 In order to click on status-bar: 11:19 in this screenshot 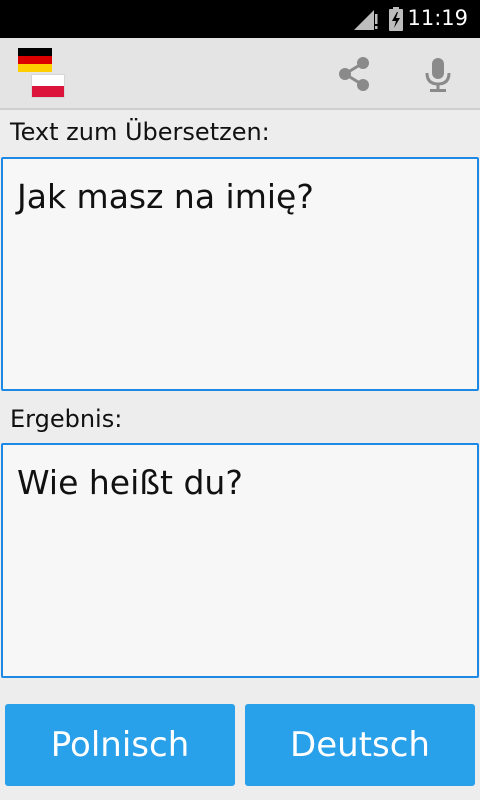, I will do `click(240, 19)`.